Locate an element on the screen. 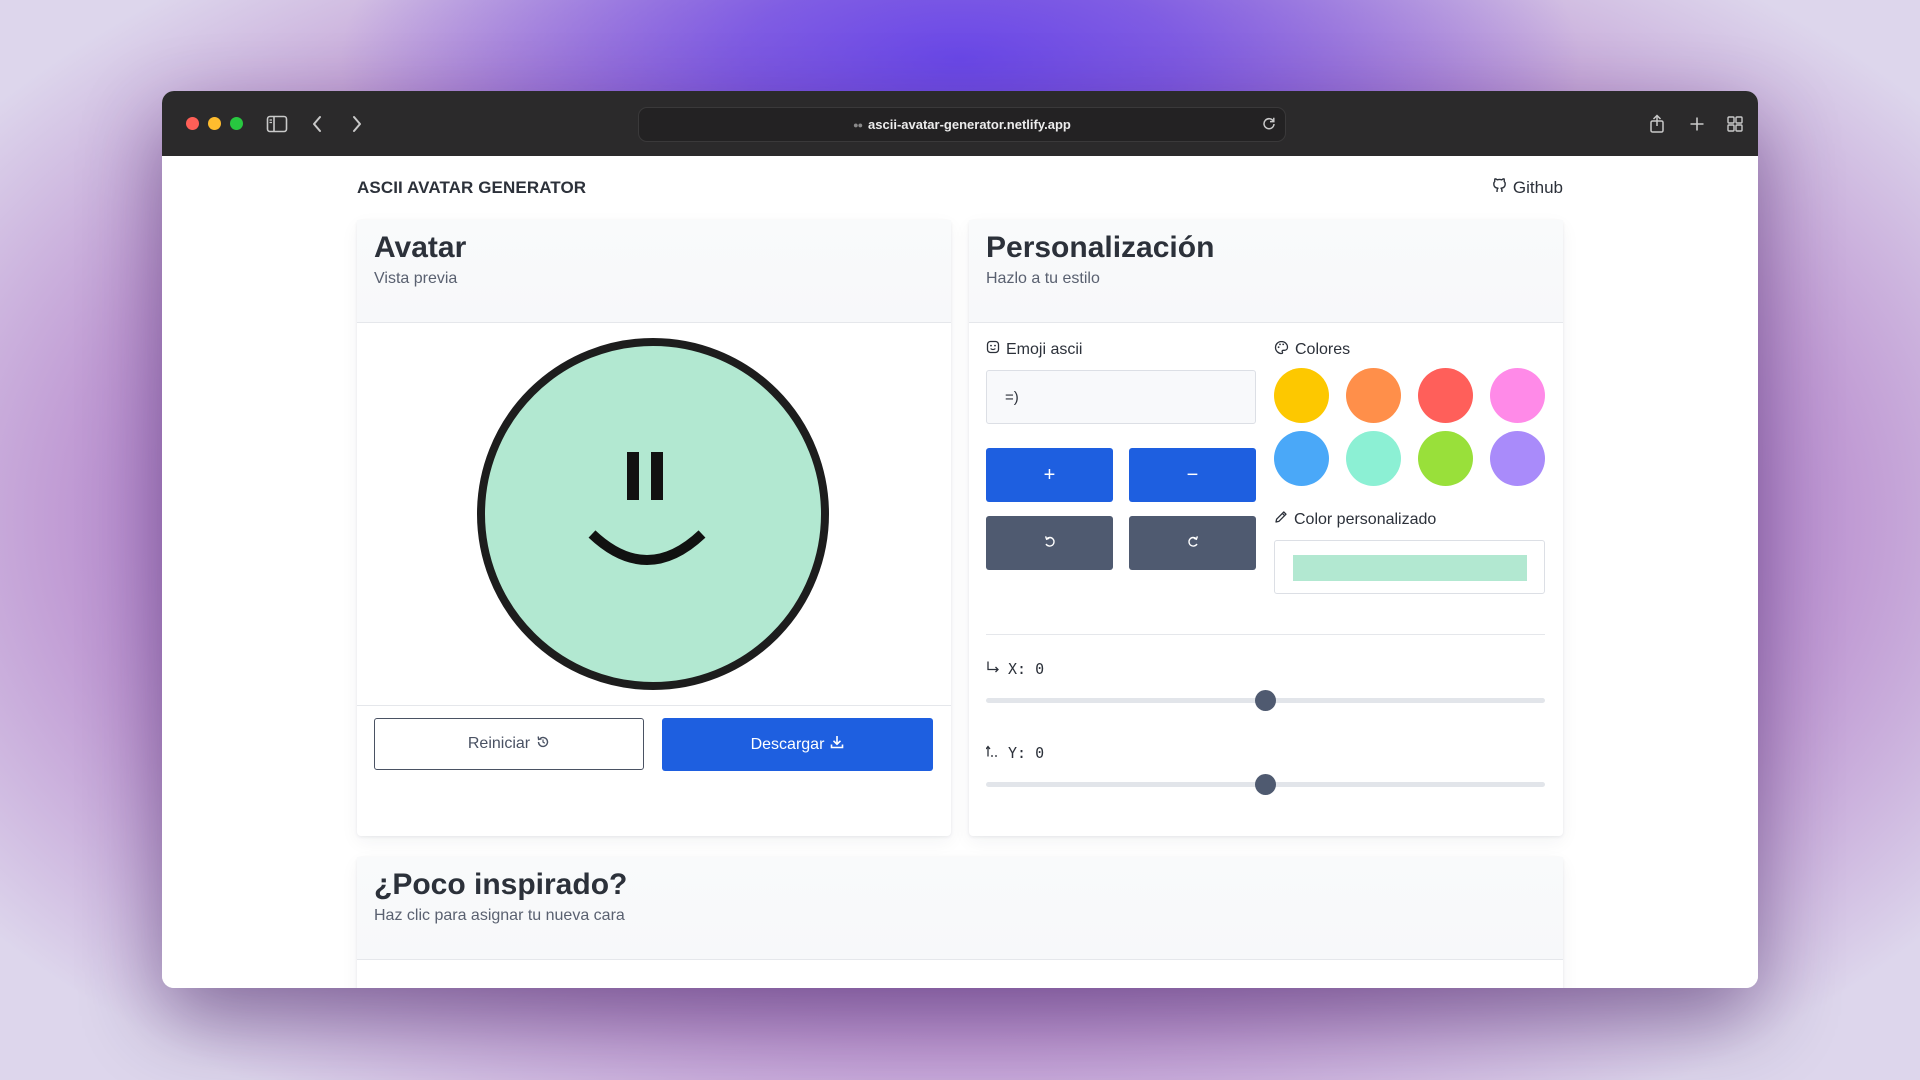 This screenshot has width=1920, height=1080. color-swatch-orange is located at coordinates (1373, 395).